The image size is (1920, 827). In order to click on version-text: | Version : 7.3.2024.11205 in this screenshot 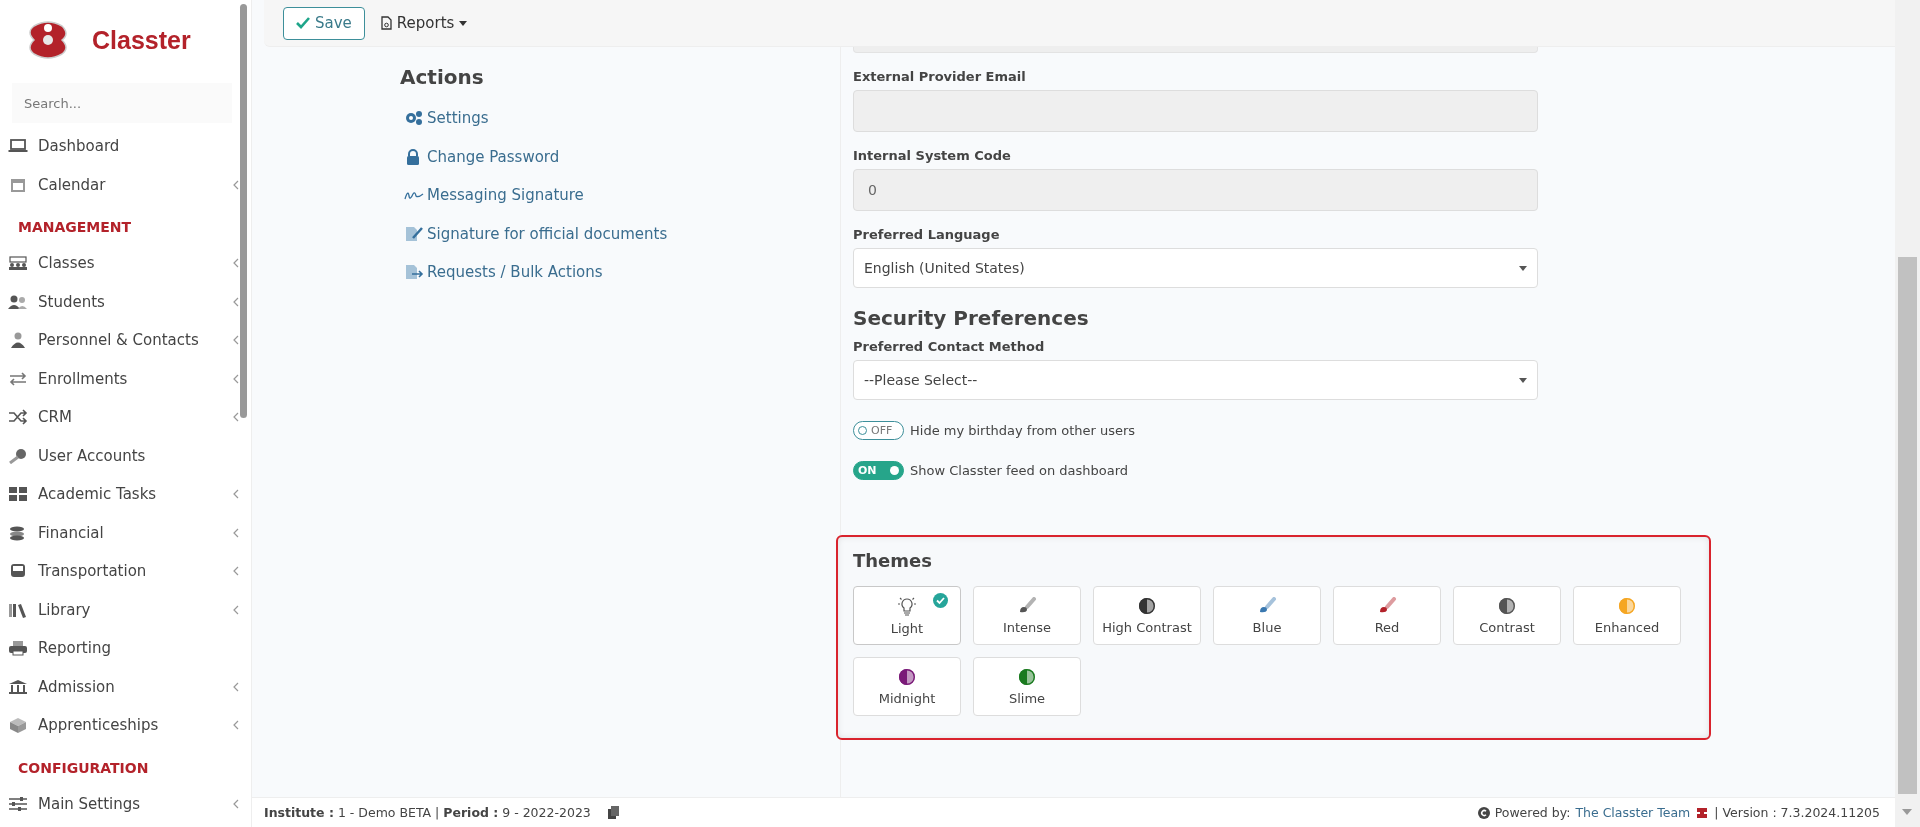, I will do `click(1797, 812)`.